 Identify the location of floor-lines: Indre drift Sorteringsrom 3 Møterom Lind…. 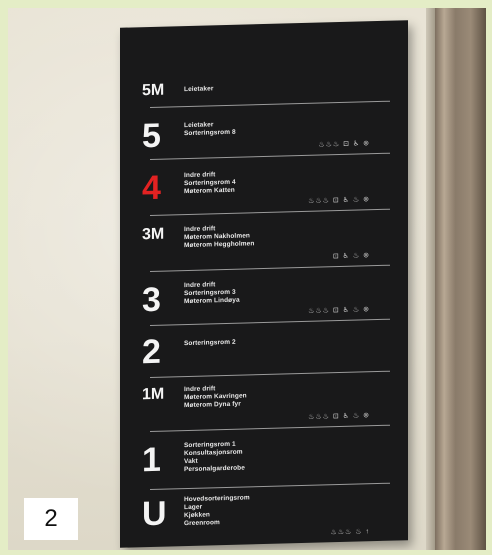
(212, 293).